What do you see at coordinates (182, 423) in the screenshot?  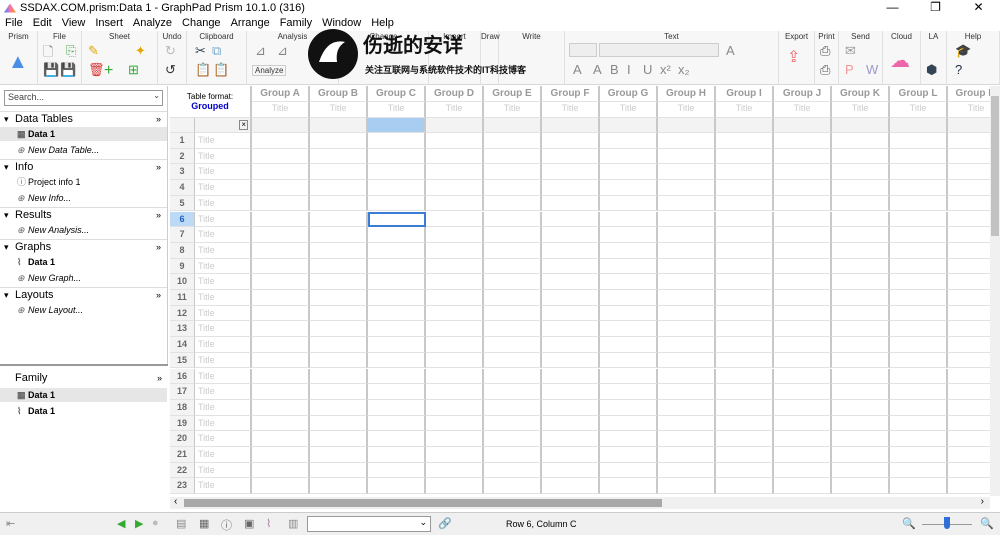 I see `row-number: 19` at bounding box center [182, 423].